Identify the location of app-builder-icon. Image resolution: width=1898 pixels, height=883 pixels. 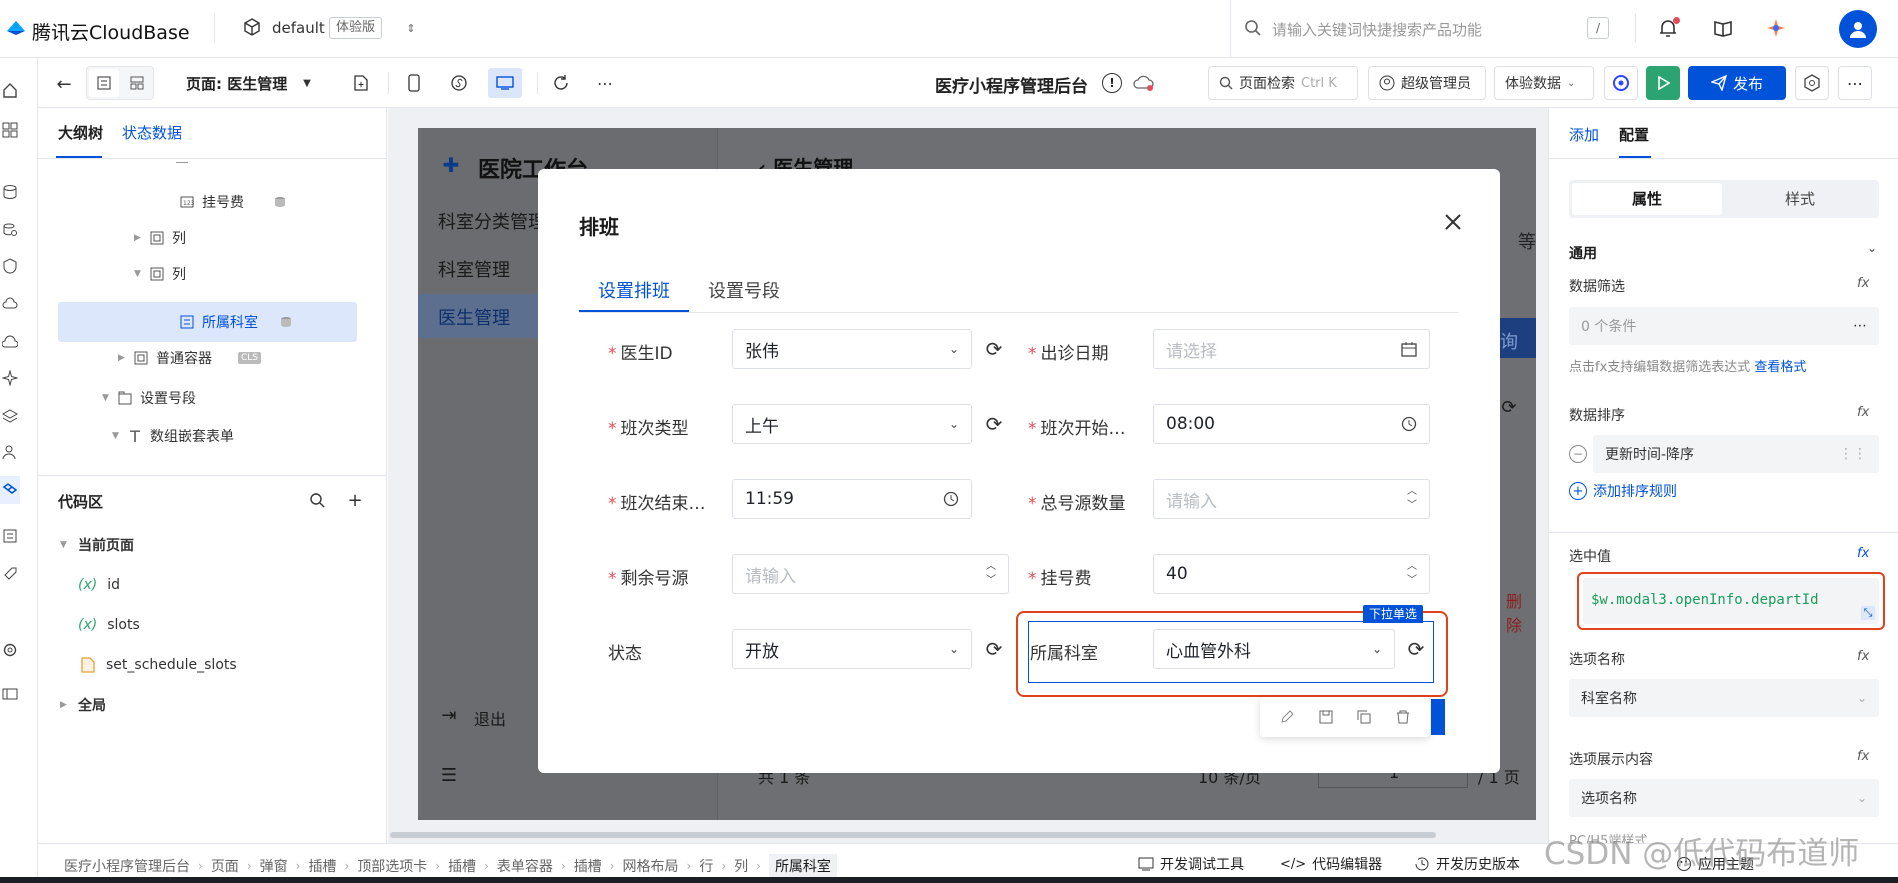
(10, 490).